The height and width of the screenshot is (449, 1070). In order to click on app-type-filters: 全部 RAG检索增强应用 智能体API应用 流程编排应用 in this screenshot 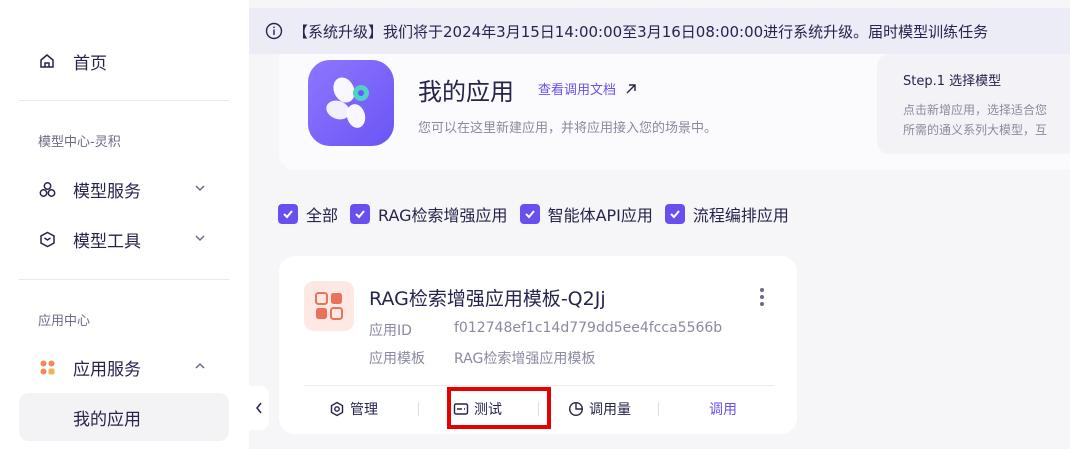, I will do `click(539, 214)`.